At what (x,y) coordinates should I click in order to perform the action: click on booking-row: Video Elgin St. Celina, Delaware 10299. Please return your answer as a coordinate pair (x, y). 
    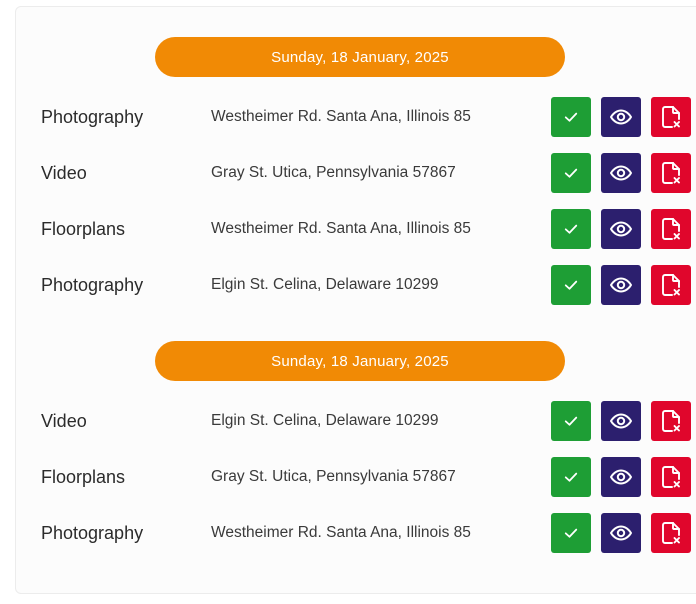
    Looking at the image, I should click on (356, 421).